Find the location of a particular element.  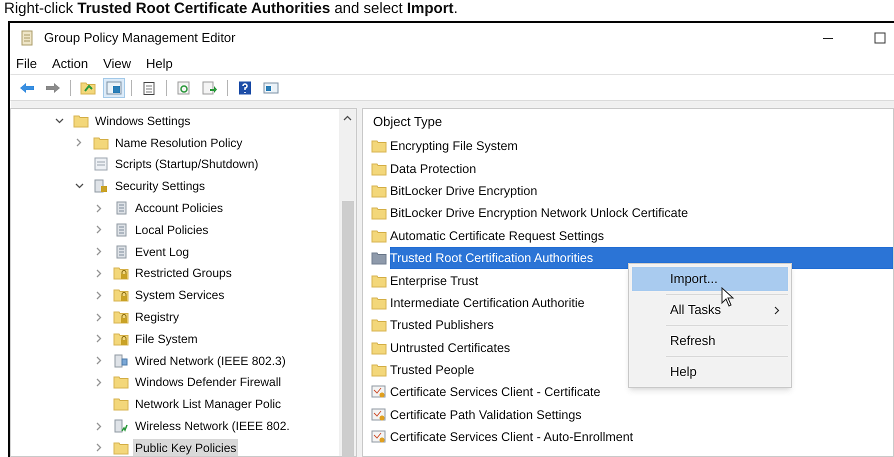

tree-item: Local Policies is located at coordinates (171, 229).